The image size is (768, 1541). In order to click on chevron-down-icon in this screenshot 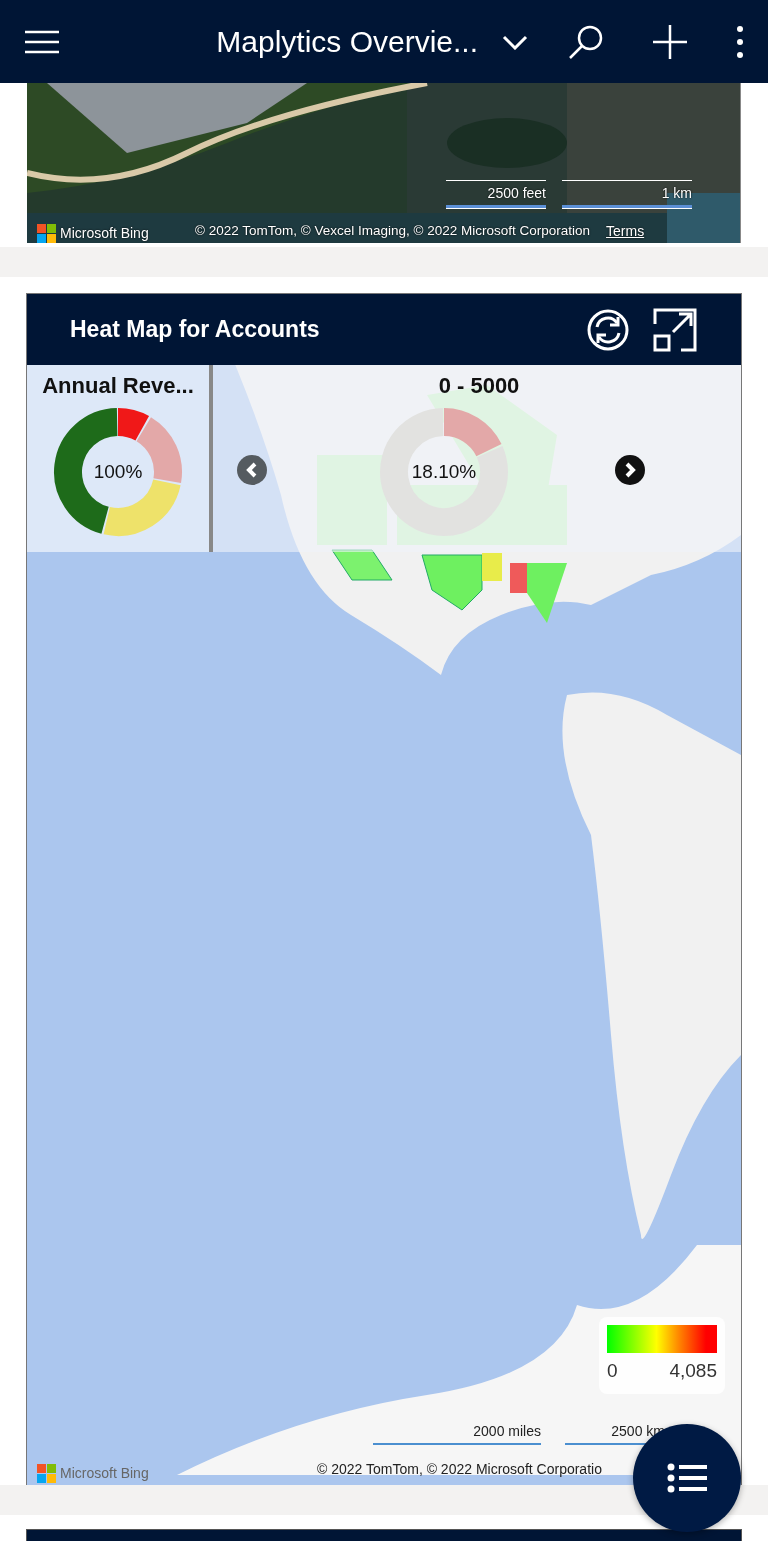, I will do `click(515, 41)`.